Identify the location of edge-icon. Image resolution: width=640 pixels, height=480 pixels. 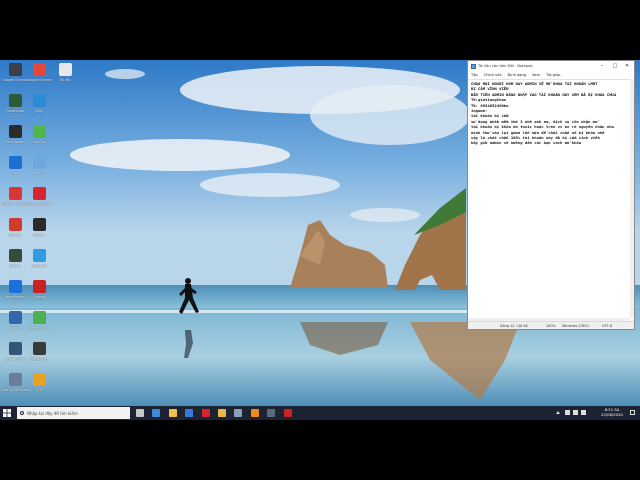
(156, 413).